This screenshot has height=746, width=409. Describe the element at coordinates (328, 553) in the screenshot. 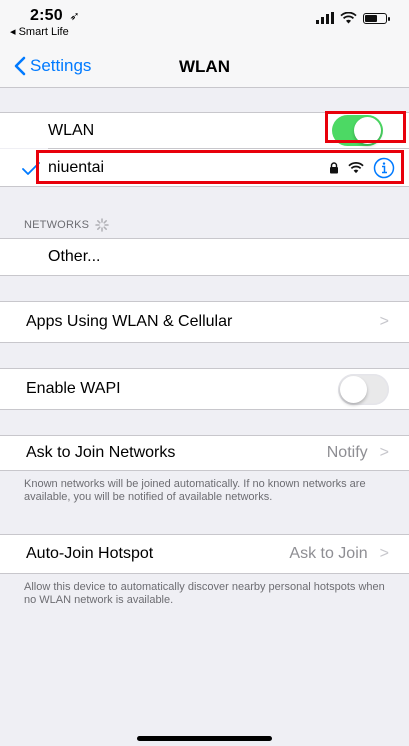

I see `auto-join-hotspot-value: Ask to Join` at that location.